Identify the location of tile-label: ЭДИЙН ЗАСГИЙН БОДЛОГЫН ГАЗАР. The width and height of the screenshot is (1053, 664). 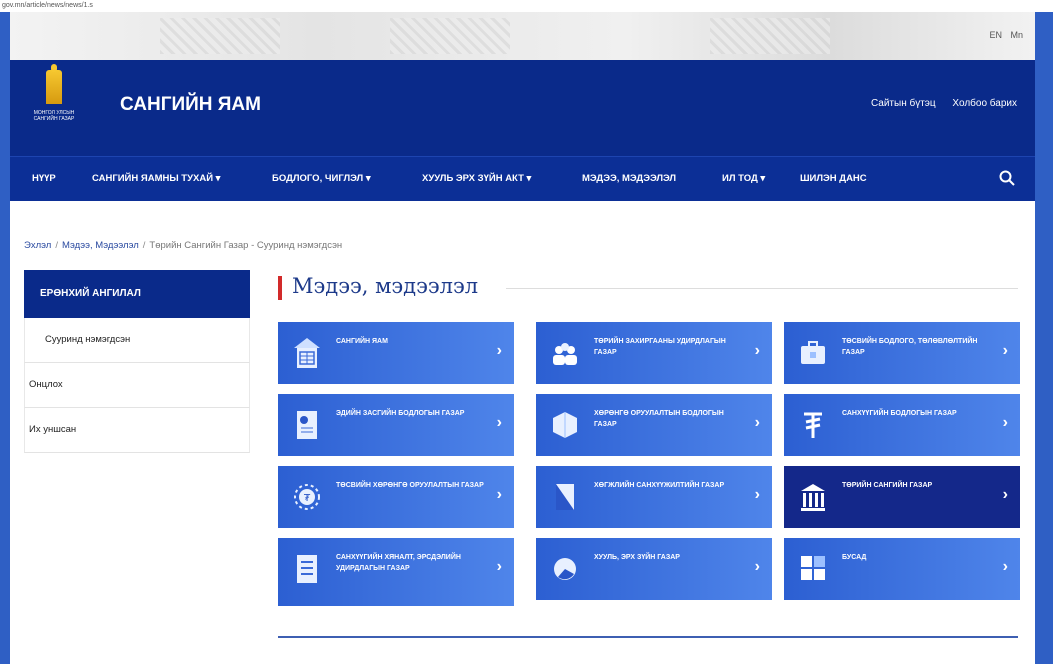
(400, 413).